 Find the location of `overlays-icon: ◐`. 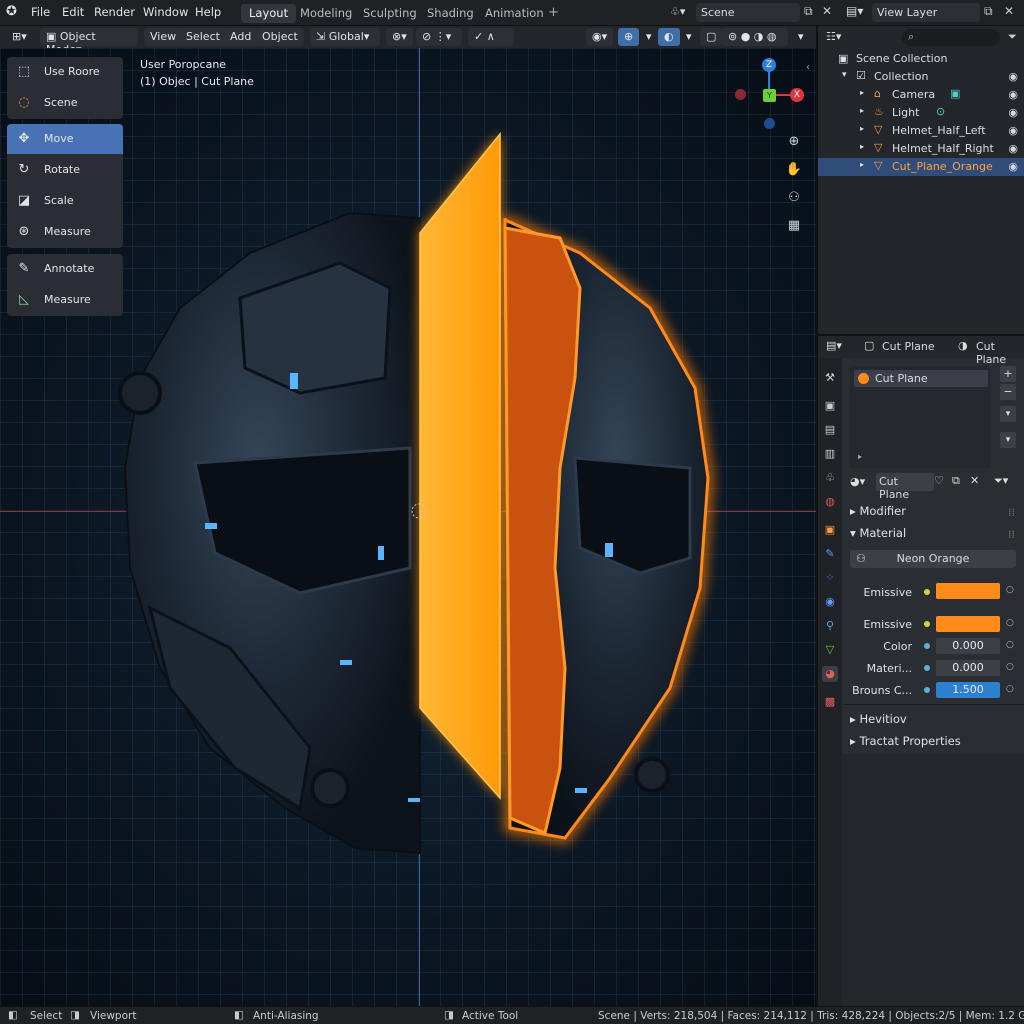

overlays-icon: ◐ is located at coordinates (669, 37).